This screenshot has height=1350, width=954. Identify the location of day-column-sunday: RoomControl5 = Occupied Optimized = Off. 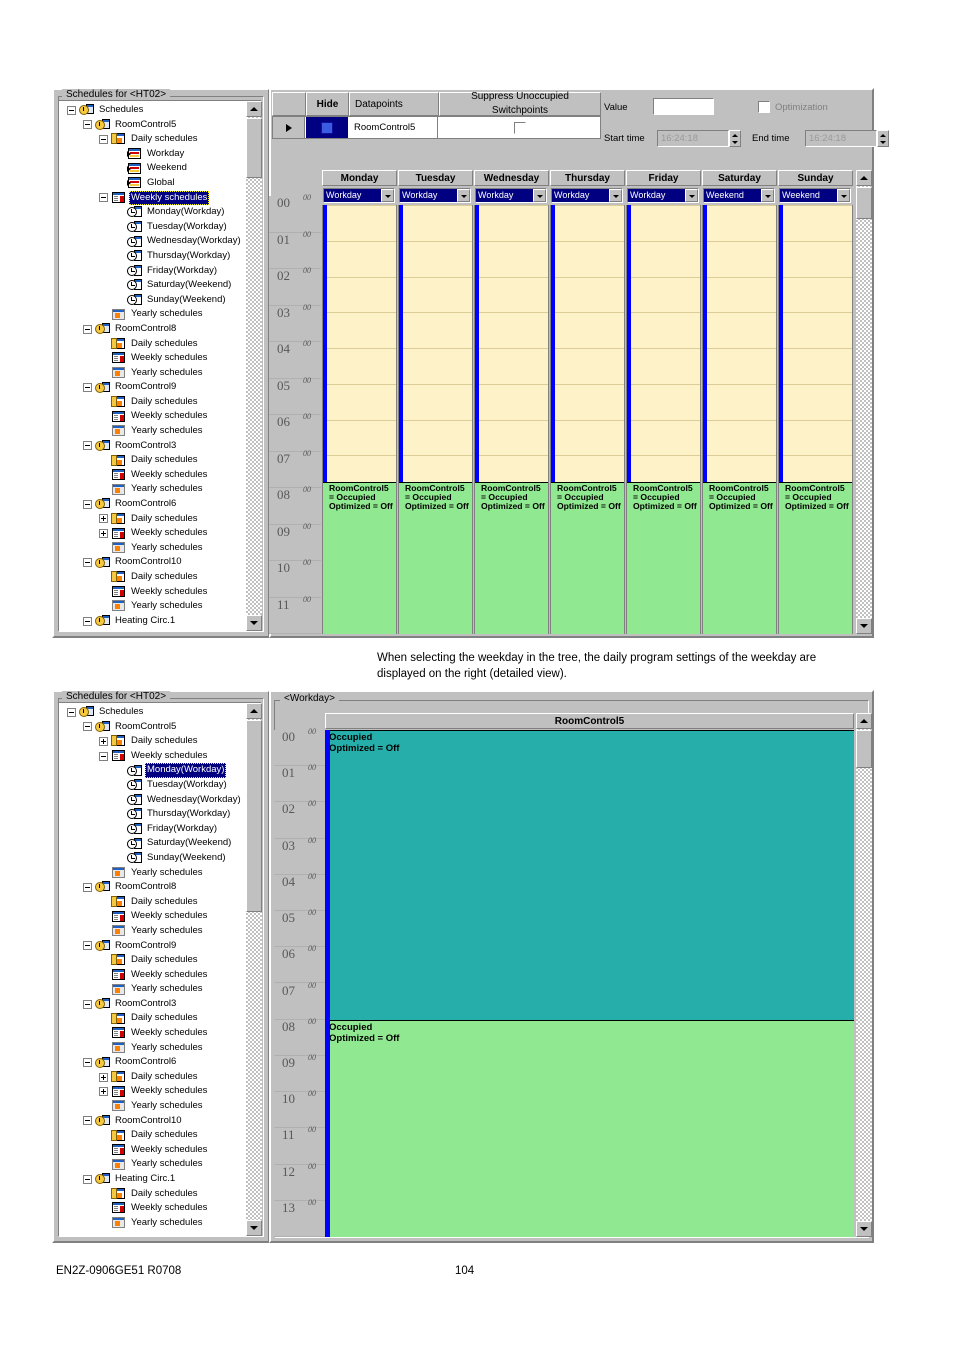
(815, 419).